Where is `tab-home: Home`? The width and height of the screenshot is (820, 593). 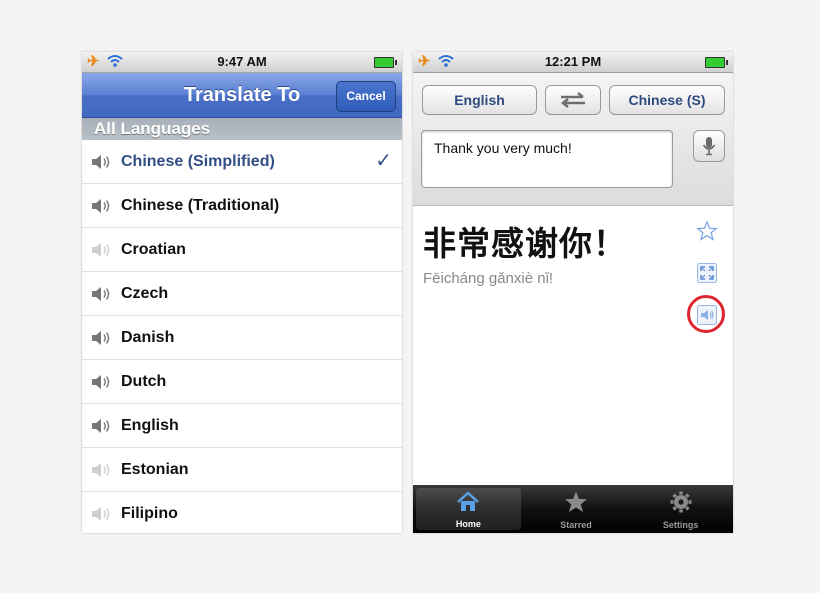
tab-home: Home is located at coordinates (468, 509).